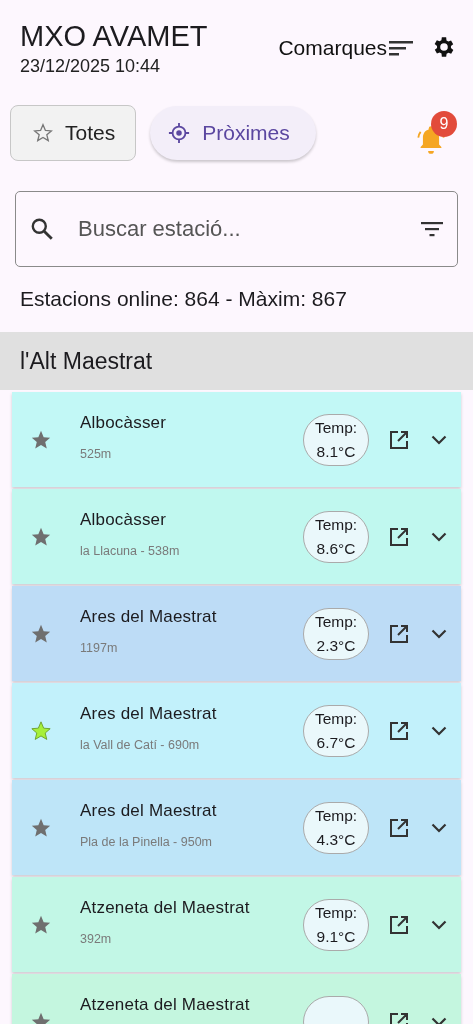 This screenshot has height=1024, width=473. Describe the element at coordinates (179, 133) in the screenshot. I see `location-target-icon` at that location.